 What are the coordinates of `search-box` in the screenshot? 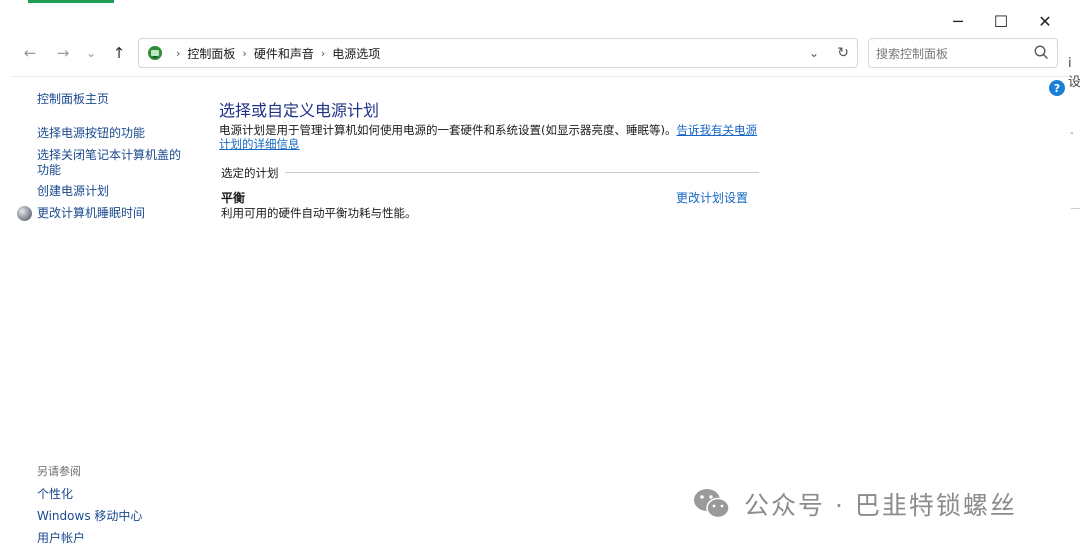 It's located at (963, 53).